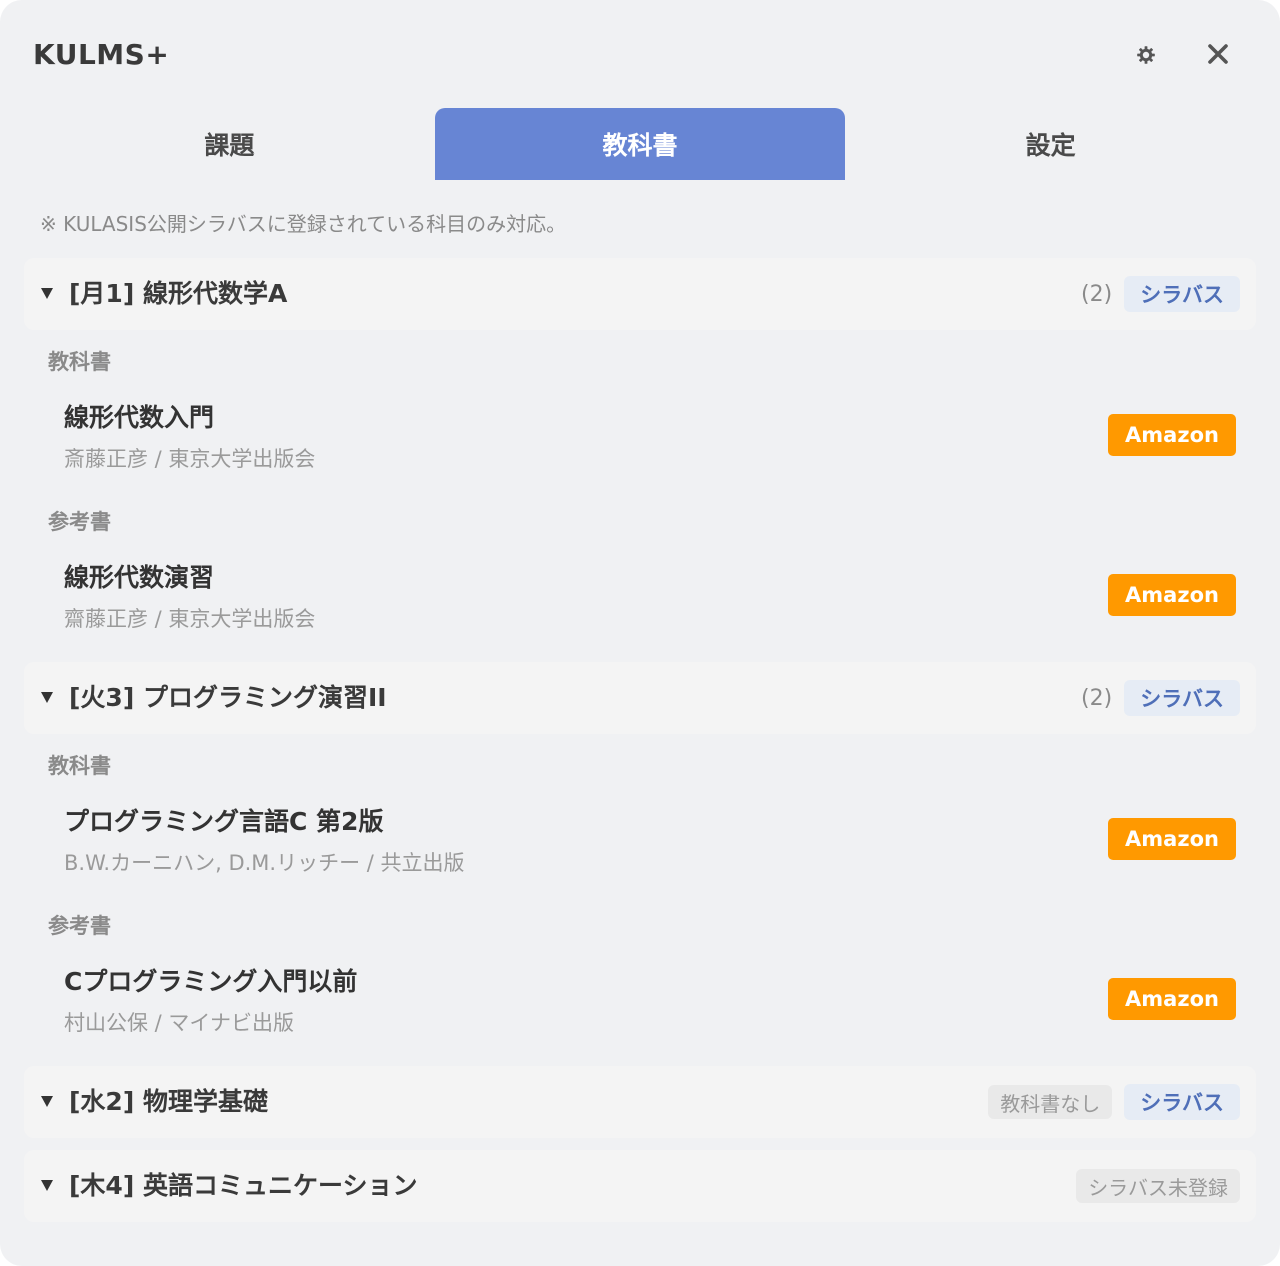 This screenshot has width=1280, height=1266. I want to click on tab-settings: 設定, so click(1050, 144).